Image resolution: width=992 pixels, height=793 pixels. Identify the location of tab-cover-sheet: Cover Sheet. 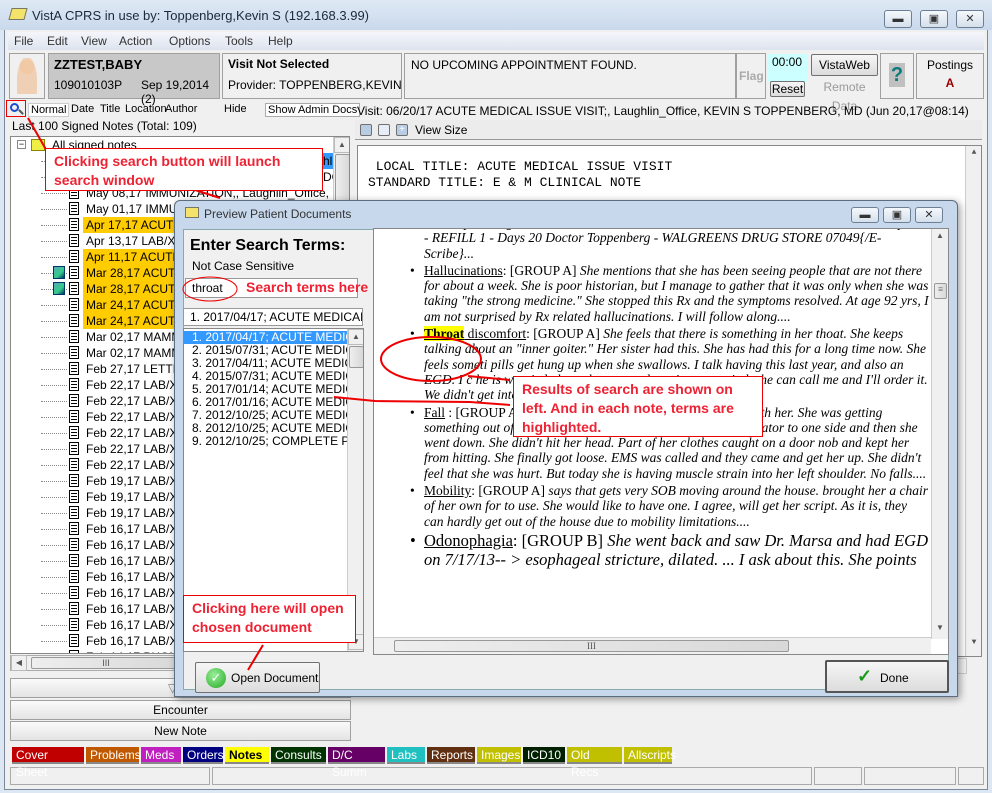
(48, 763).